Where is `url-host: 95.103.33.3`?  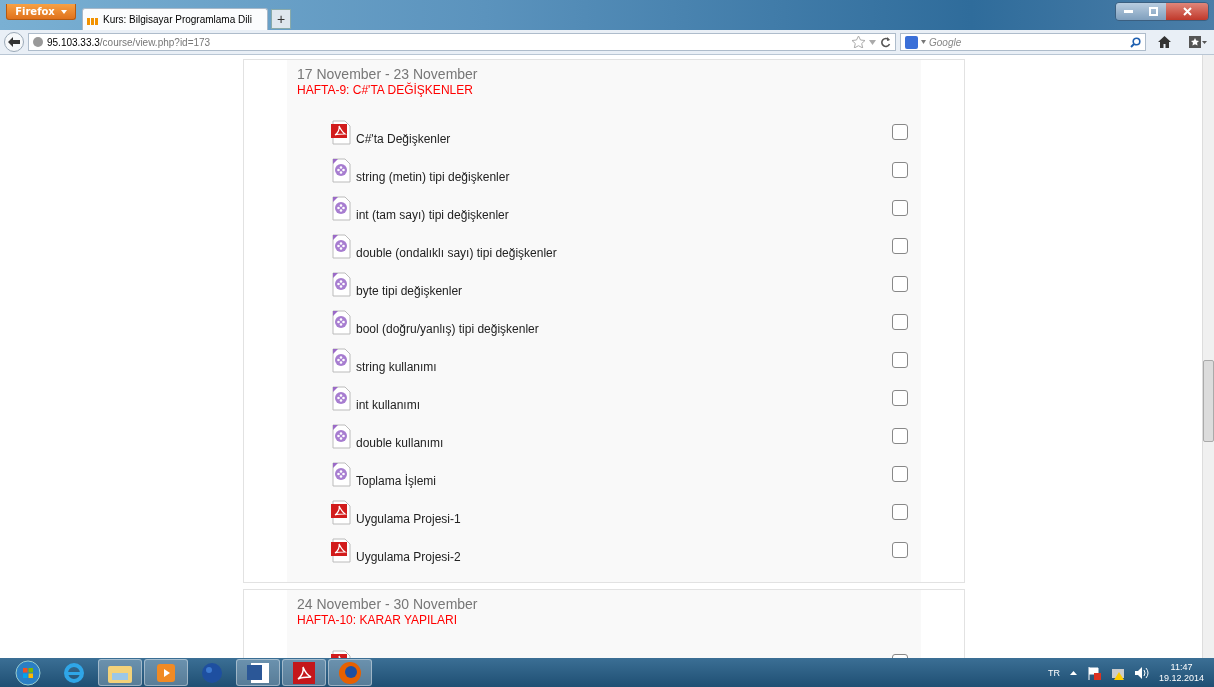 url-host: 95.103.33.3 is located at coordinates (73, 42).